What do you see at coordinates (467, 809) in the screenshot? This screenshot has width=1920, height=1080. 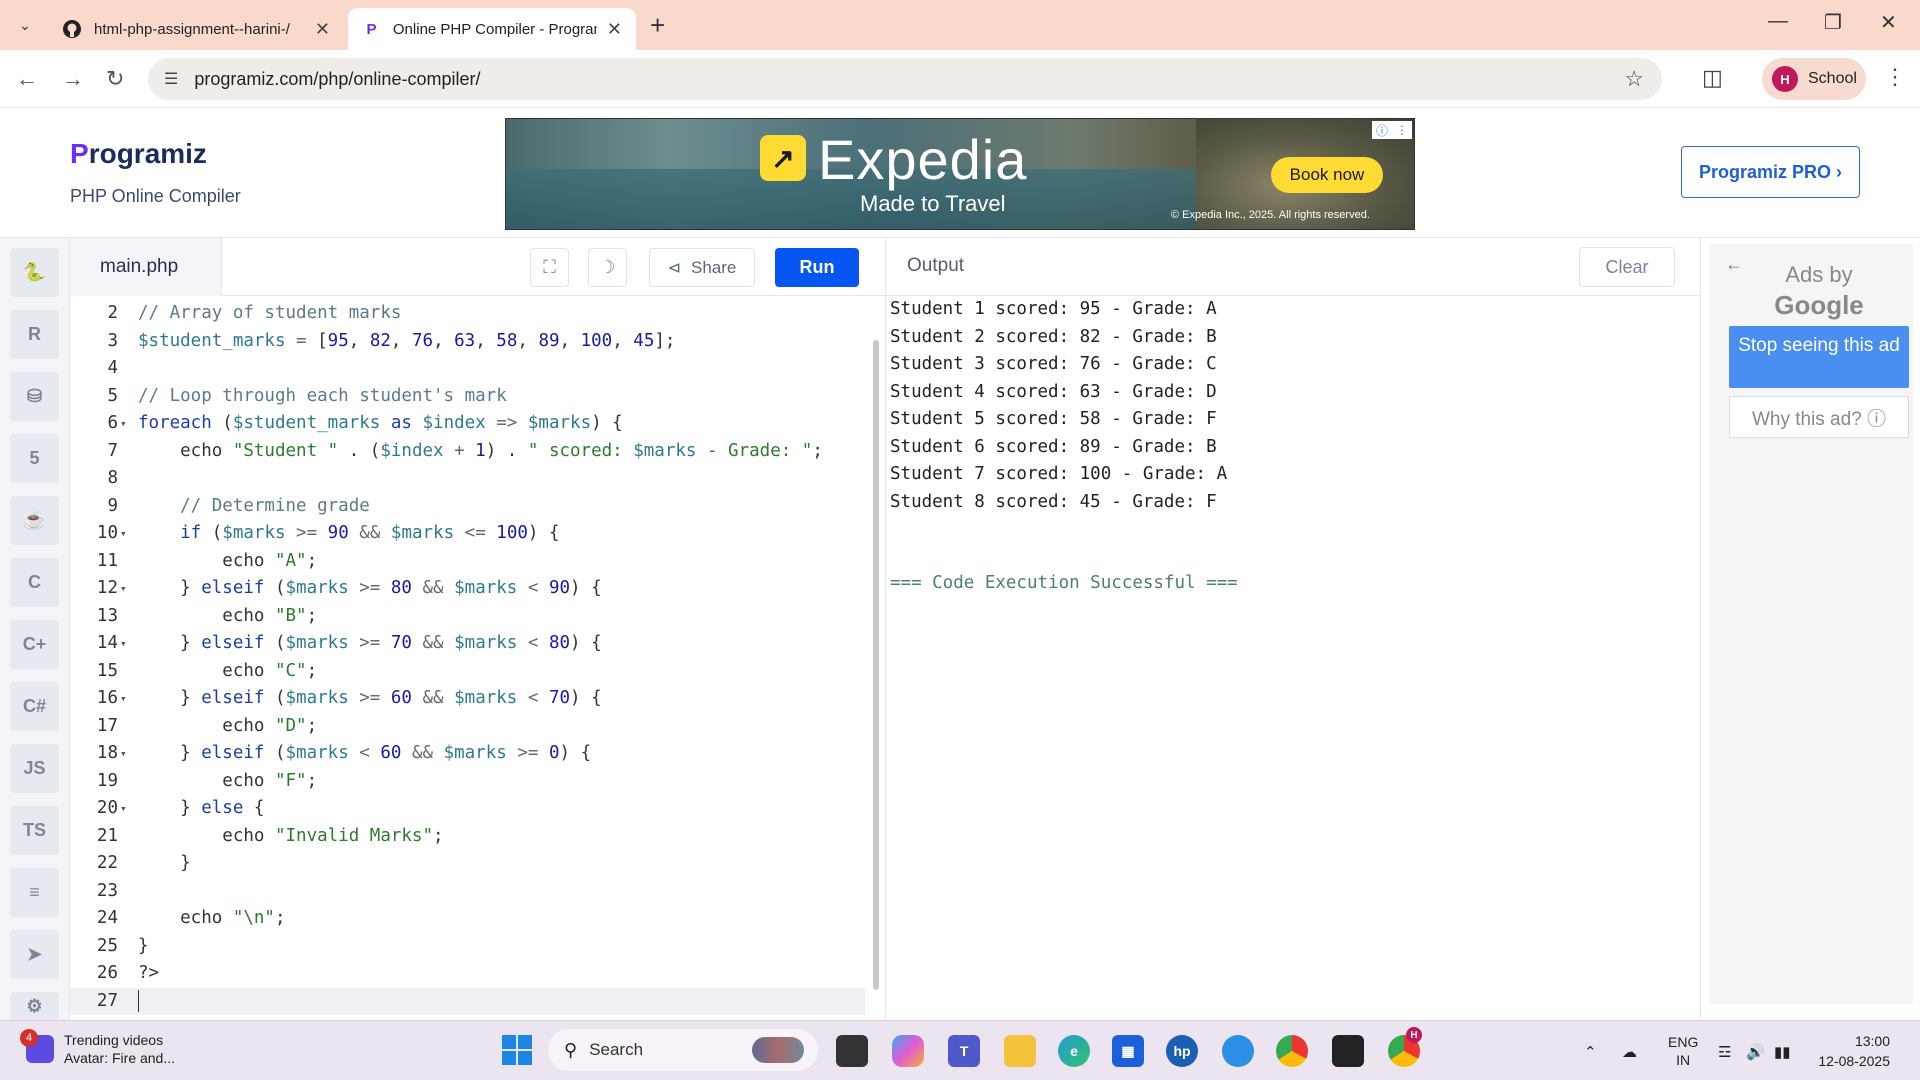 I see `code-line: 20 ▾ } else {` at bounding box center [467, 809].